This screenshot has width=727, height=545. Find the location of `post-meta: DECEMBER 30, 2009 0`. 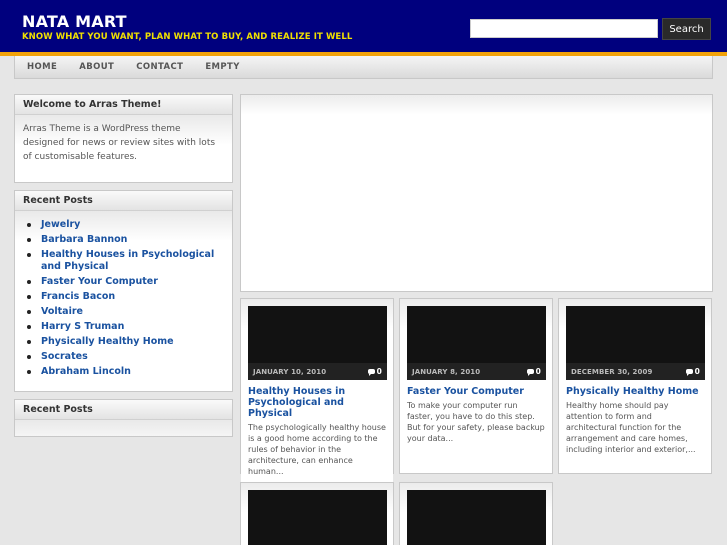

post-meta: DECEMBER 30, 2009 0 is located at coordinates (635, 371).